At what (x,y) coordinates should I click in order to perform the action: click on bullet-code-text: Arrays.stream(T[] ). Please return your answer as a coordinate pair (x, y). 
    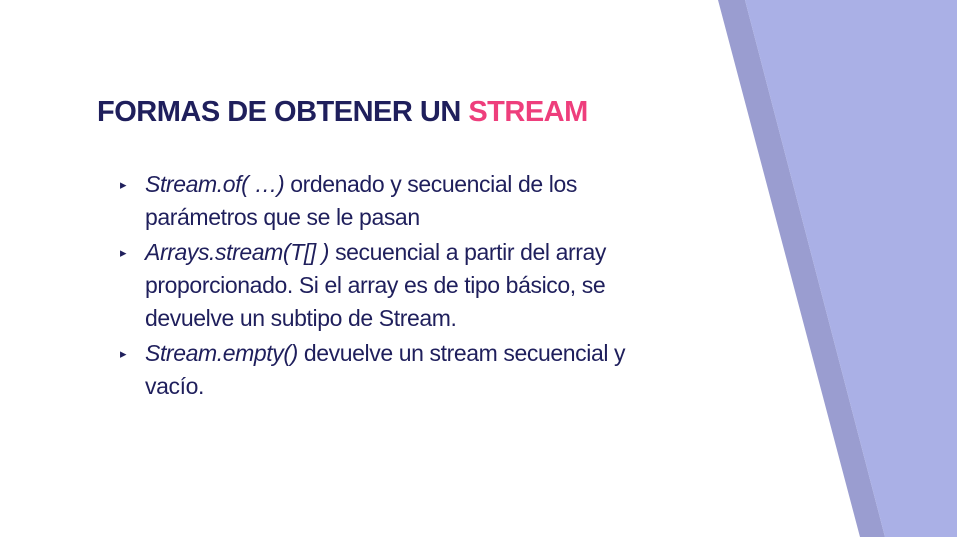
    Looking at the image, I should click on (237, 252).